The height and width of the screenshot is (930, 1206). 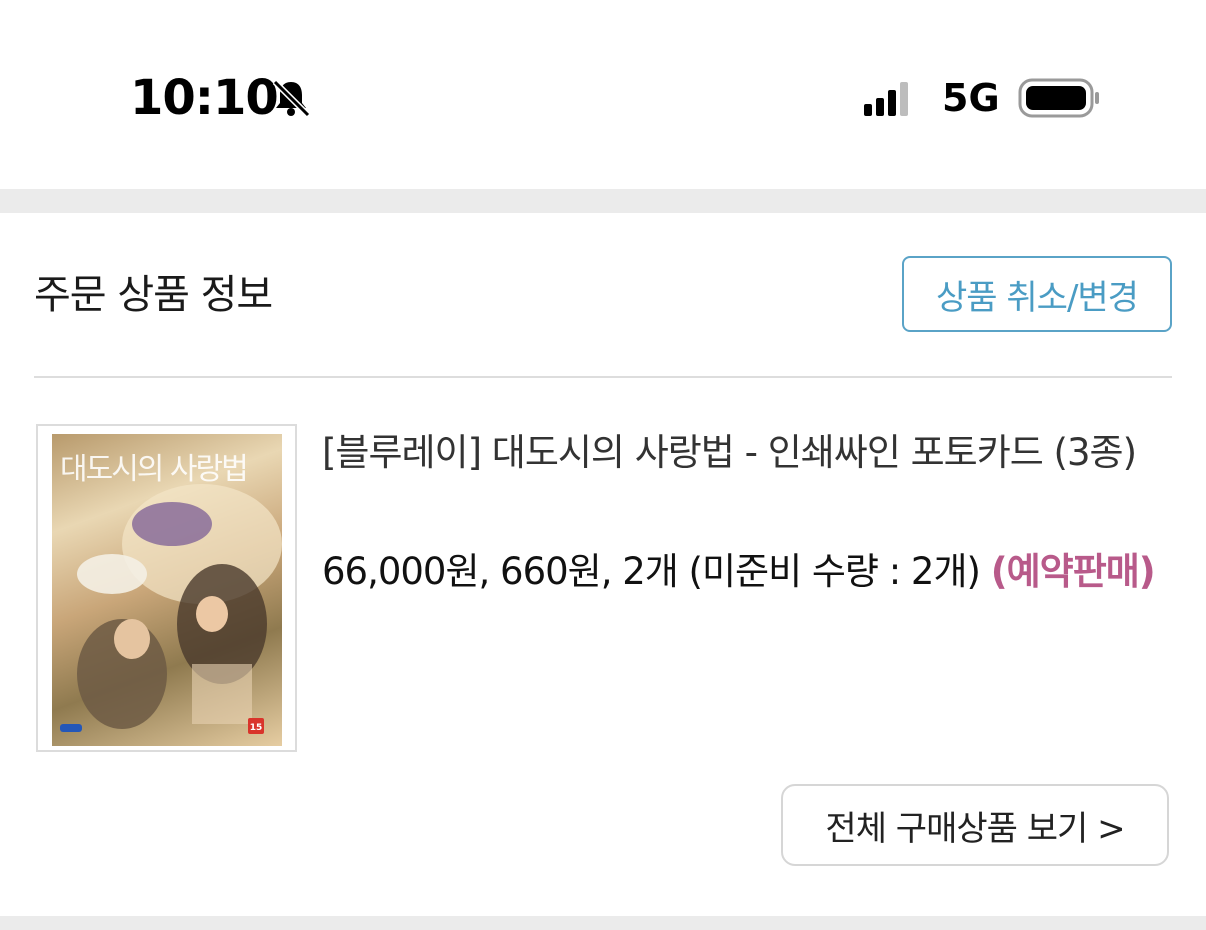 I want to click on age-rating-label: 15, so click(x=256, y=728).